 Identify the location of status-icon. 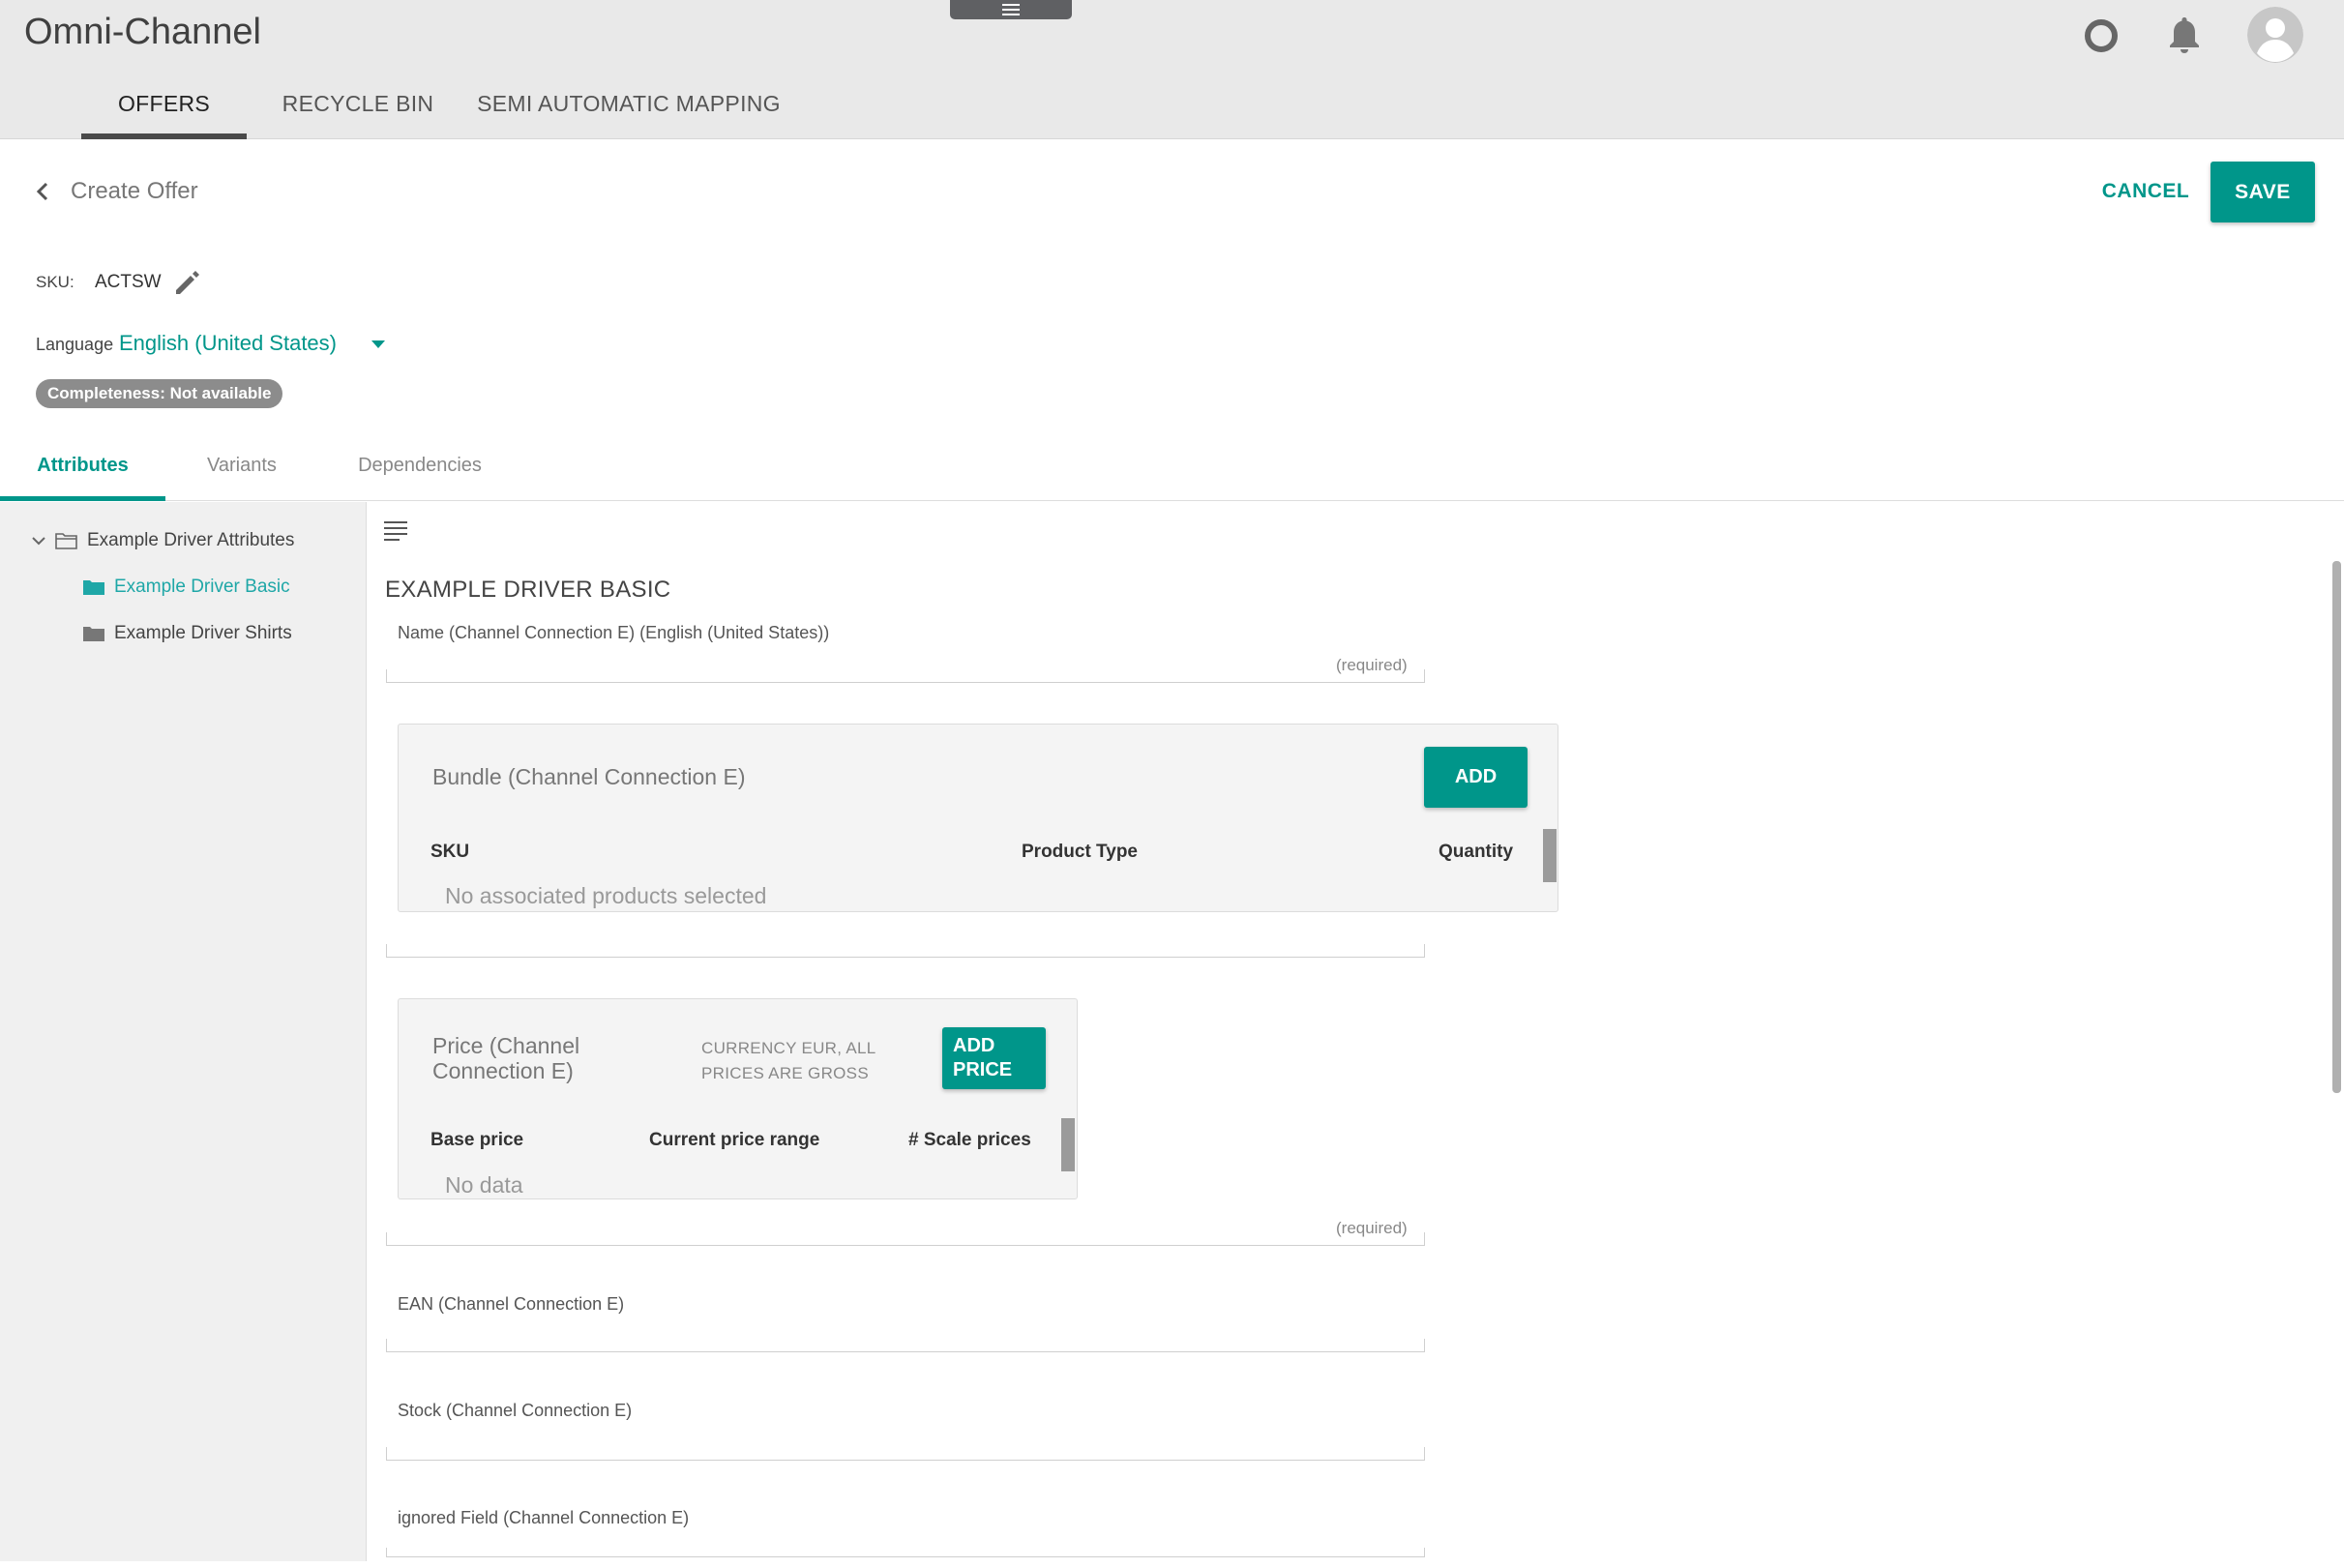
(2101, 35).